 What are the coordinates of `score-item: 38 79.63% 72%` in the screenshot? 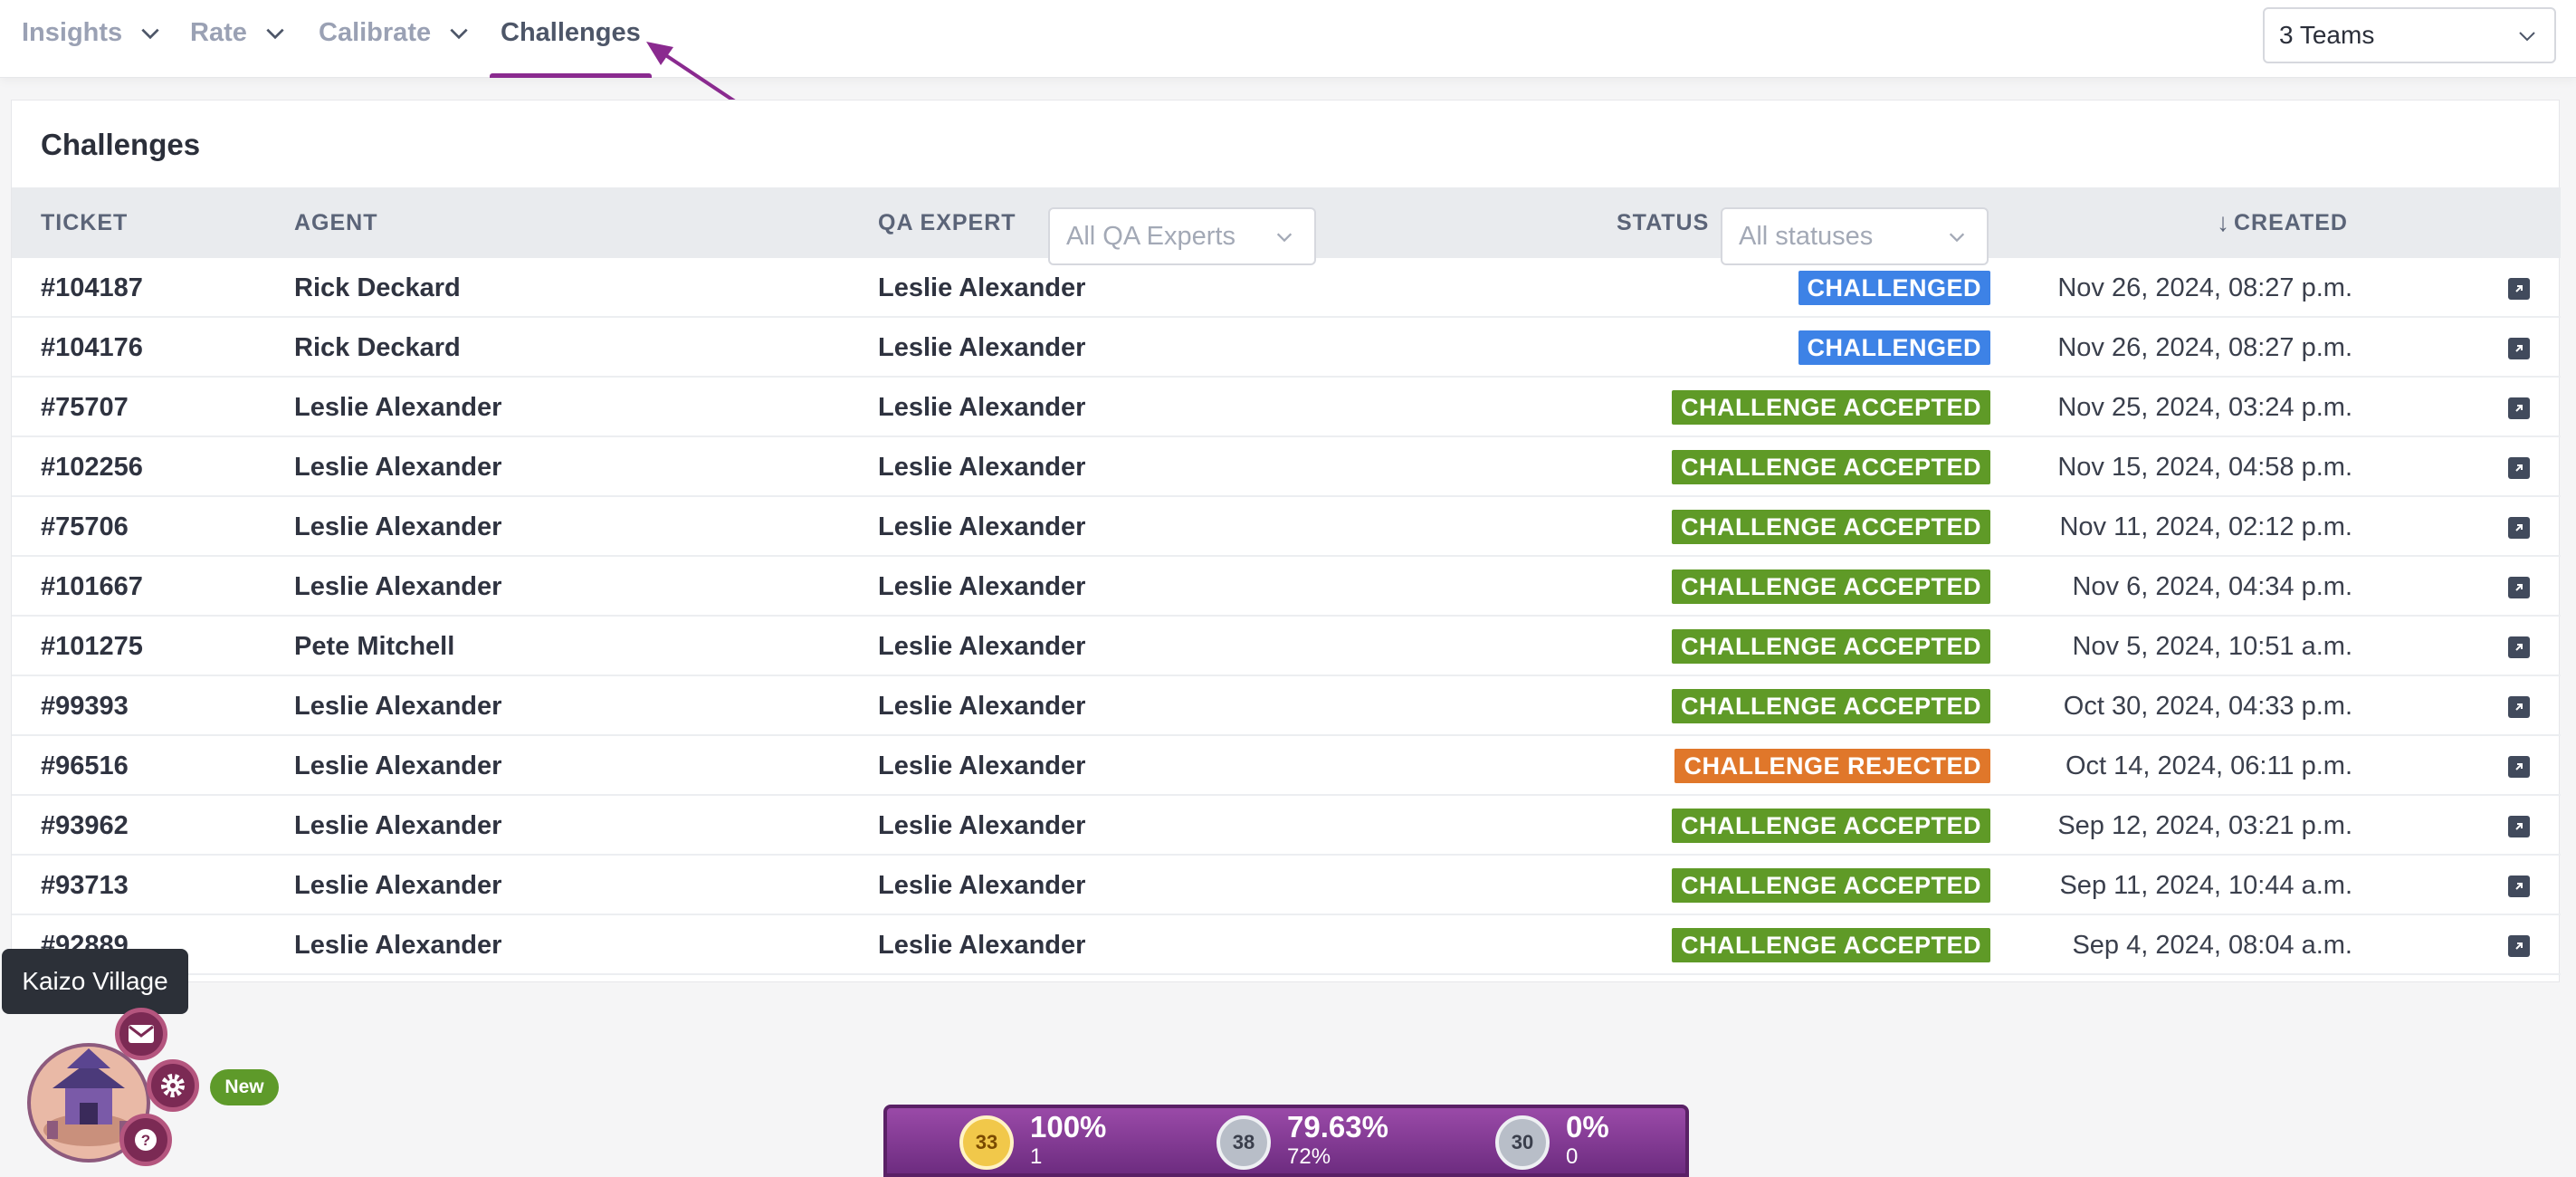 It's located at (1302, 1143).